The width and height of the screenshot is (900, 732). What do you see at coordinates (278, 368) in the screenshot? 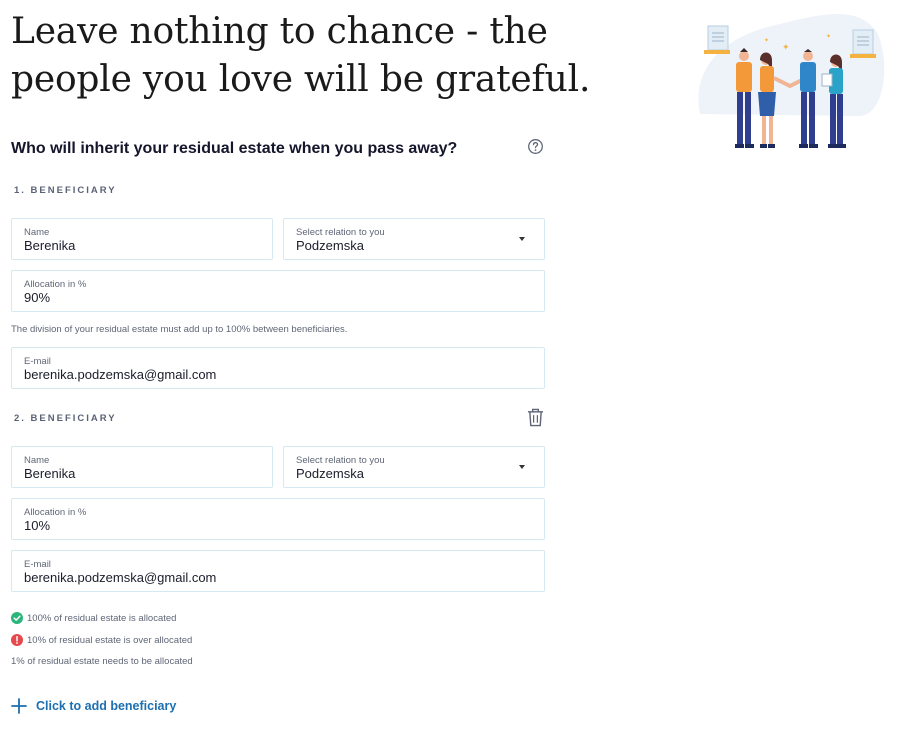
I see `beneficiary-1-email-field: E-mail berenika.podzemska@gmail.com` at bounding box center [278, 368].